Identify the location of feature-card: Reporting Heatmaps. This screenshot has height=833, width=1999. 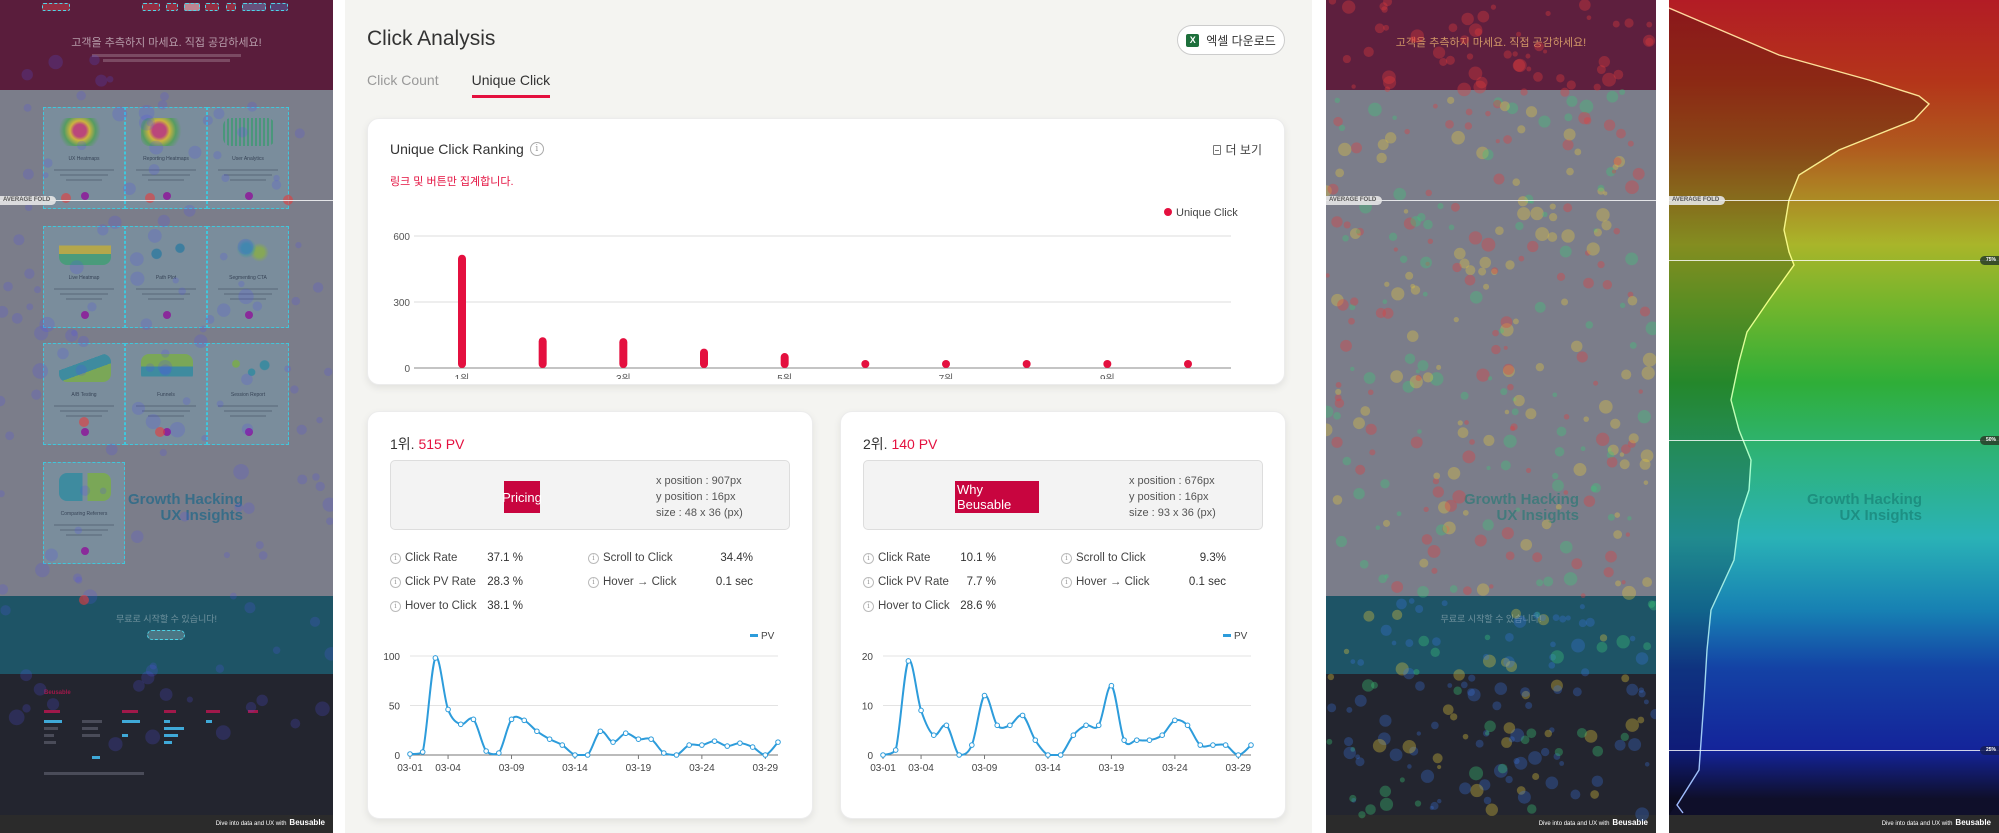
(166, 158).